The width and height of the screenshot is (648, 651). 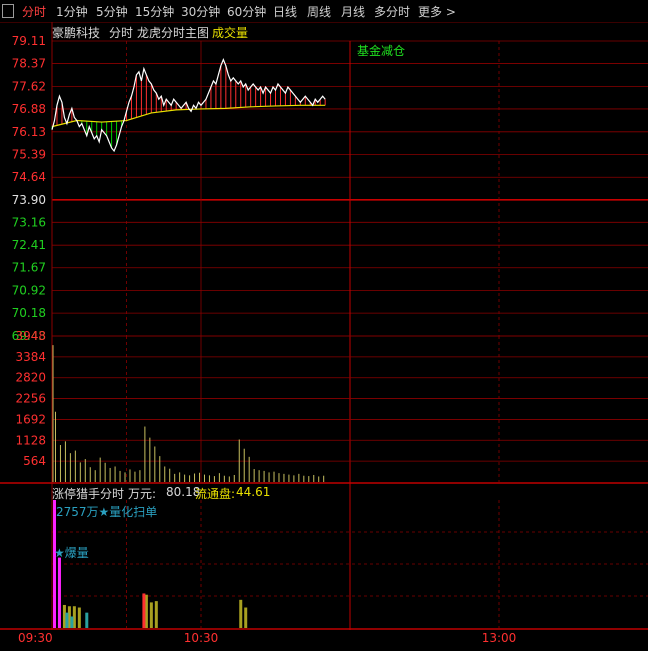 What do you see at coordinates (29, 132) in the screenshot?
I see `price-tick-label: 76.13` at bounding box center [29, 132].